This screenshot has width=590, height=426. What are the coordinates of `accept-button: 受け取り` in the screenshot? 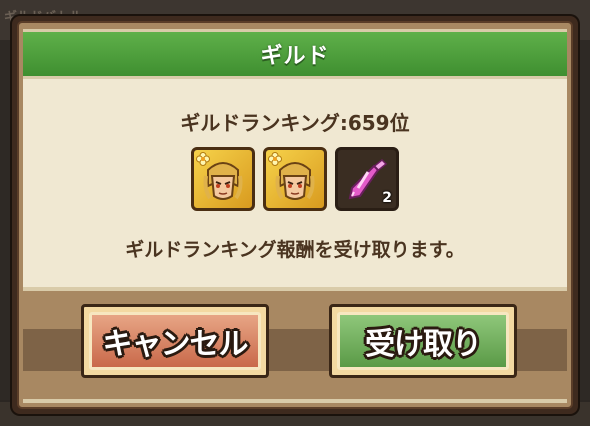 It's located at (423, 341).